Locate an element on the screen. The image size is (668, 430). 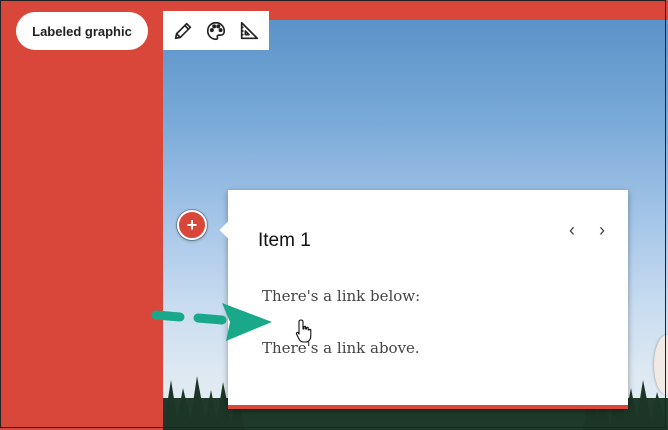
edit-toolbar is located at coordinates (216, 30).